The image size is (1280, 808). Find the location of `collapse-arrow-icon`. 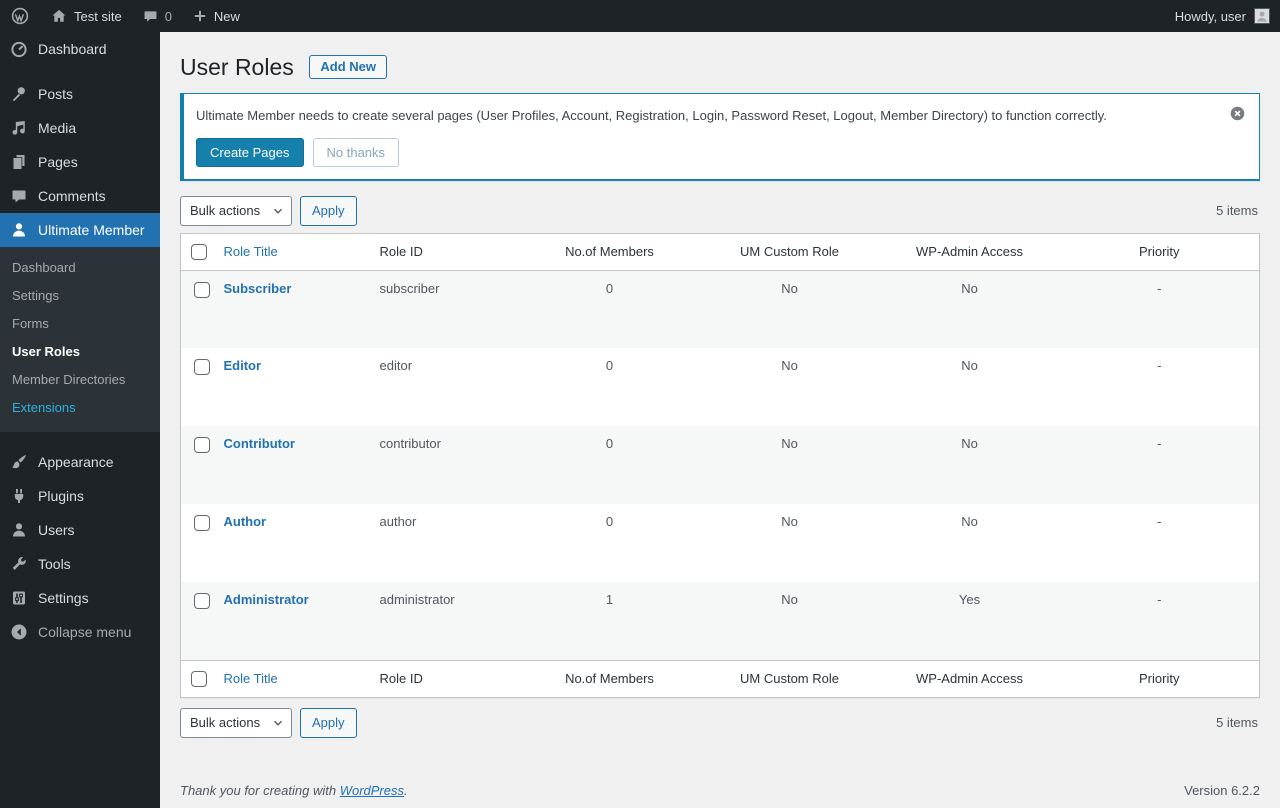

collapse-arrow-icon is located at coordinates (19, 632).